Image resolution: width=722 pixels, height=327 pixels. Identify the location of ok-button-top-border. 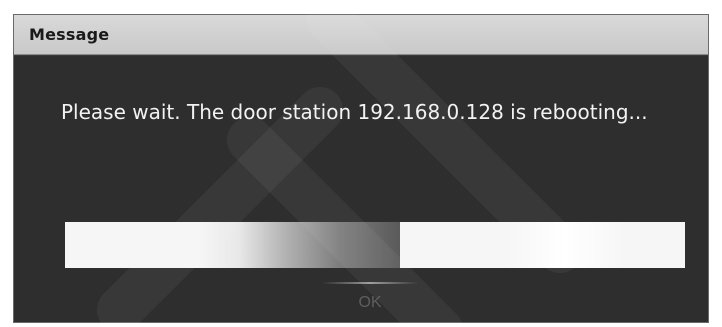
(370, 283).